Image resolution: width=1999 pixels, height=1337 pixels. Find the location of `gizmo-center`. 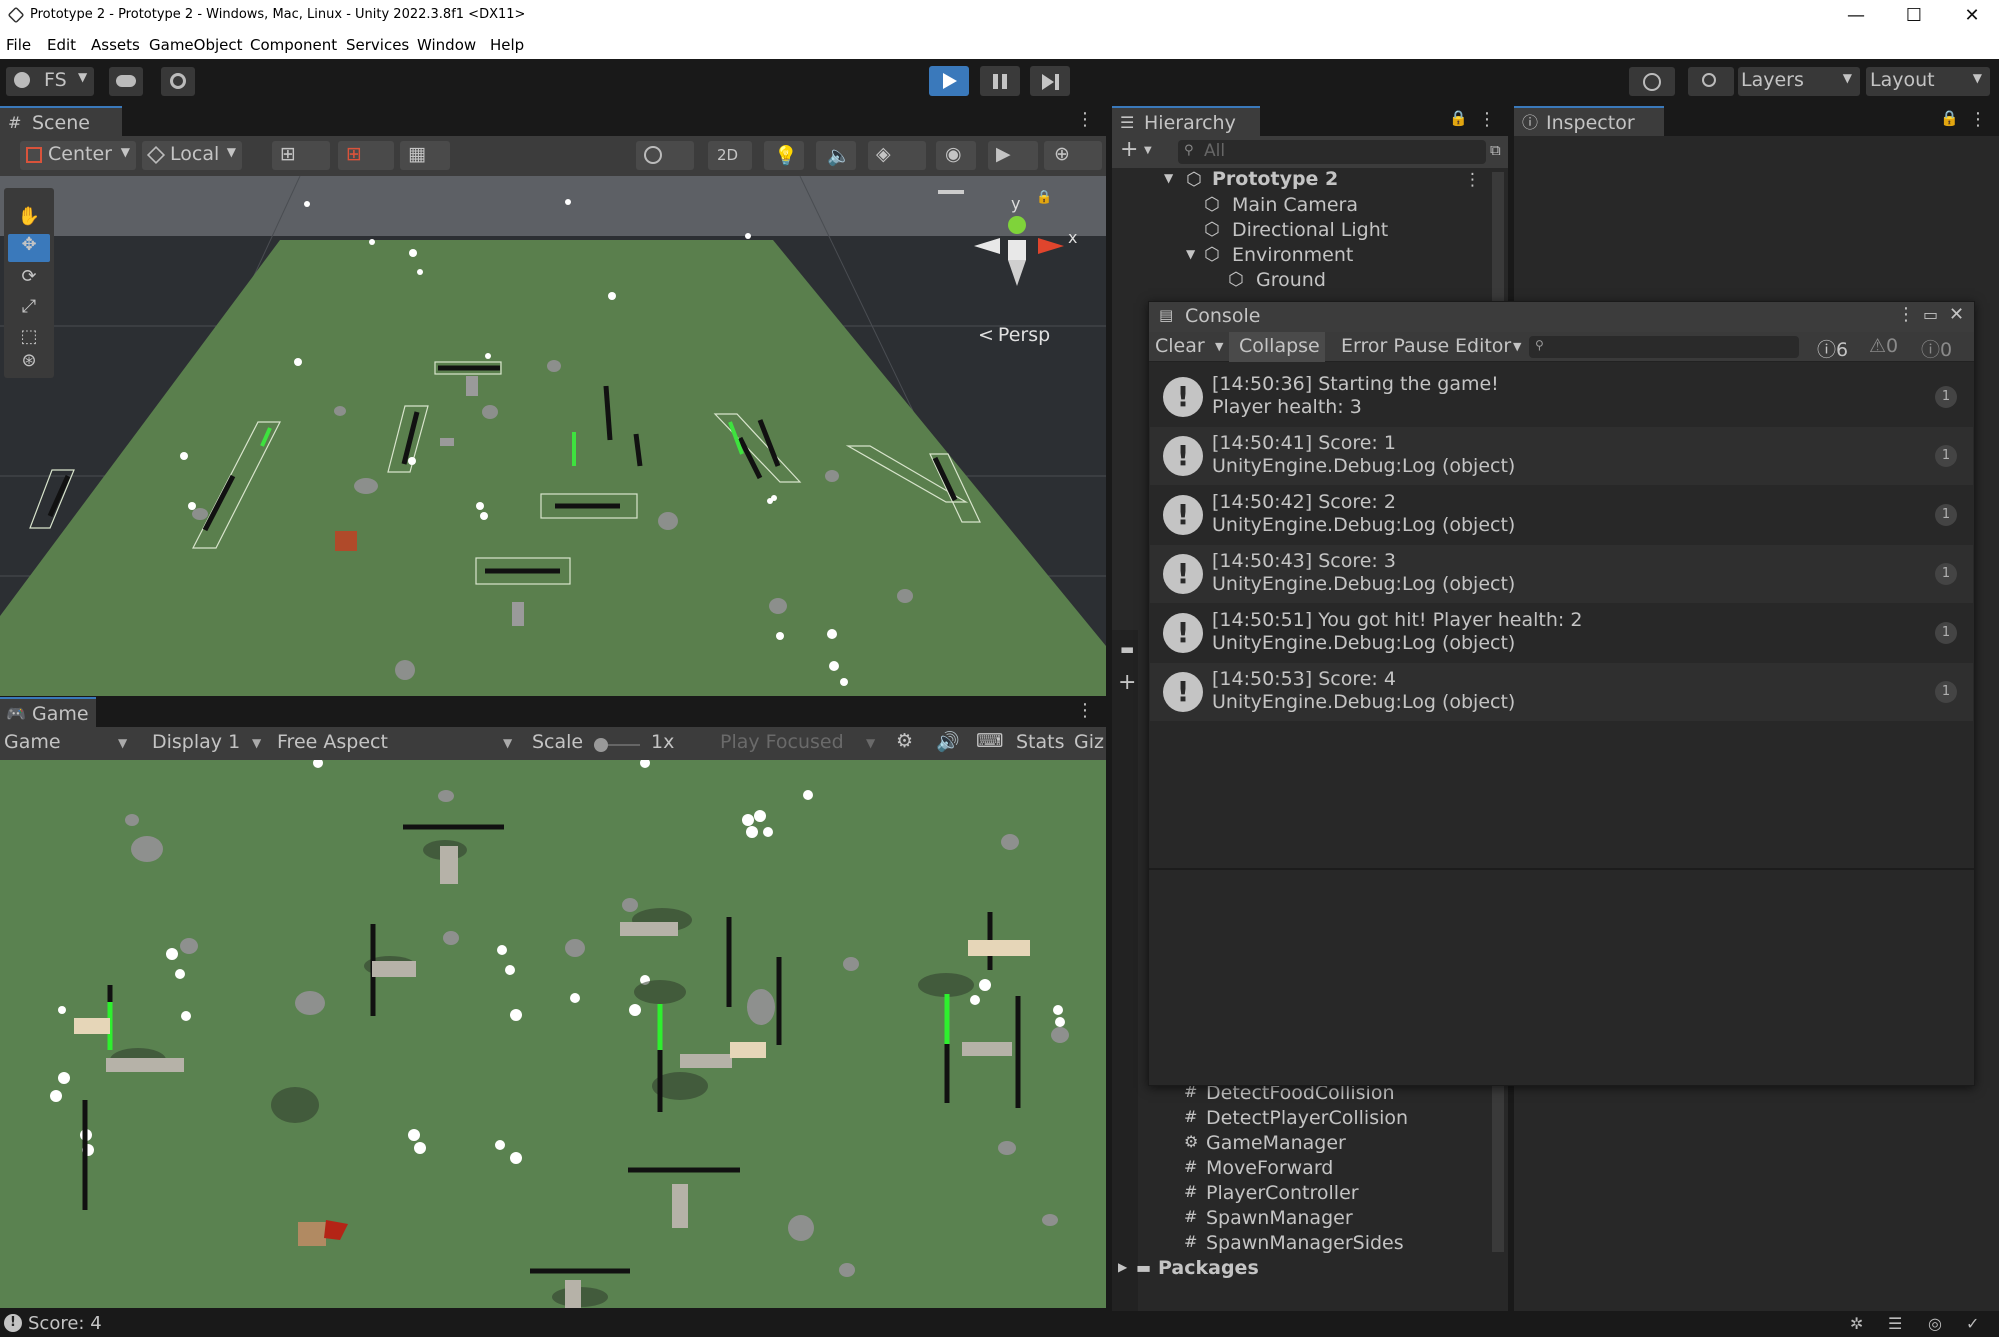

gizmo-center is located at coordinates (1017, 250).